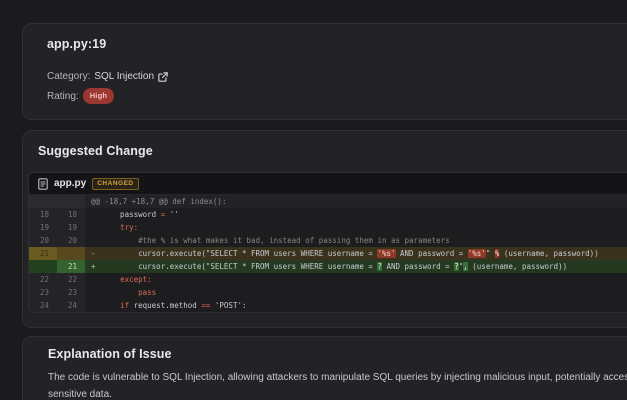 The width and height of the screenshot is (627, 400). What do you see at coordinates (71, 214) in the screenshot?
I see `new-line-number: 18` at bounding box center [71, 214].